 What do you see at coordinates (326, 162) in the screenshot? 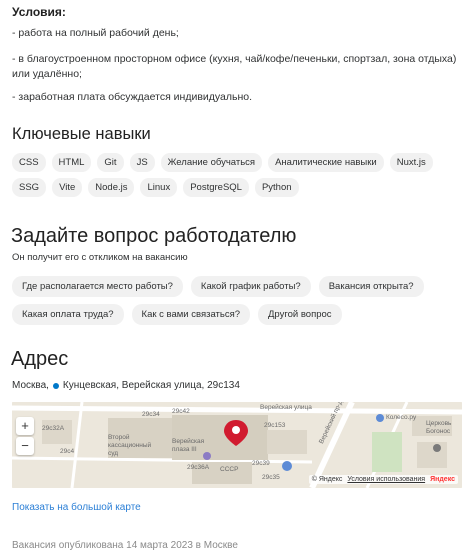
I see `skill-tag: Аналитические навыки` at bounding box center [326, 162].